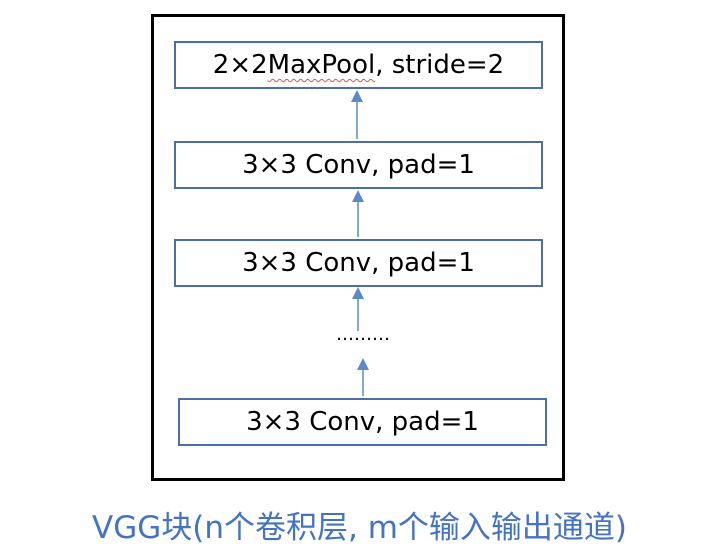 Image resolution: width=719 pixels, height=550 pixels. I want to click on flow-arrows, so click(360, 243).